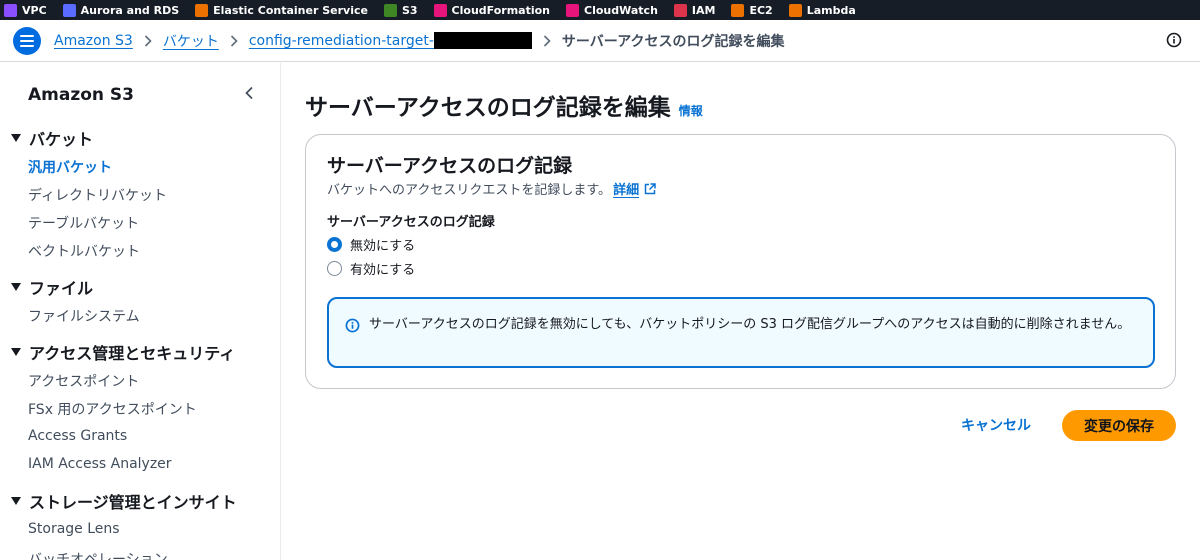  Describe the element at coordinates (84, 316) in the screenshot. I see `sidebar-item-file-systems: ファイルシステム` at that location.